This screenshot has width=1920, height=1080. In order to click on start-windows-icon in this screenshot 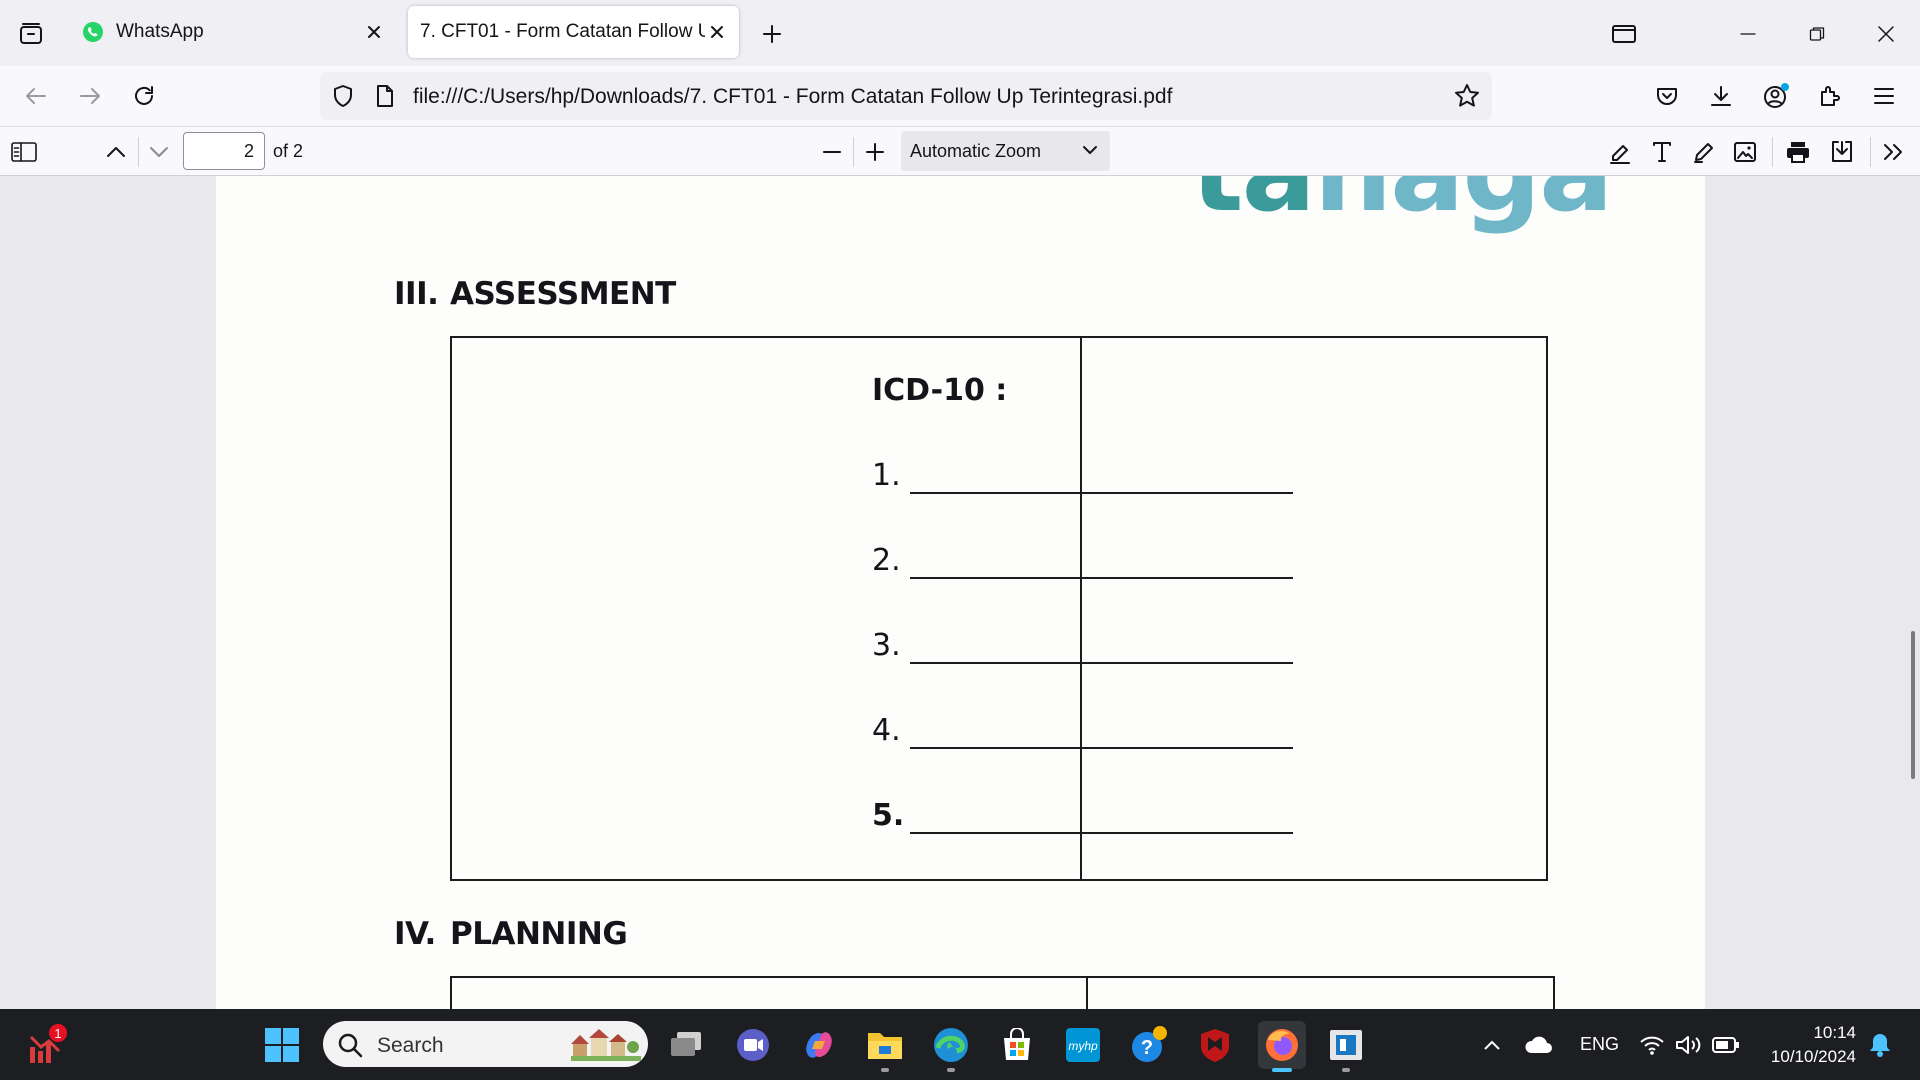, I will do `click(282, 1045)`.